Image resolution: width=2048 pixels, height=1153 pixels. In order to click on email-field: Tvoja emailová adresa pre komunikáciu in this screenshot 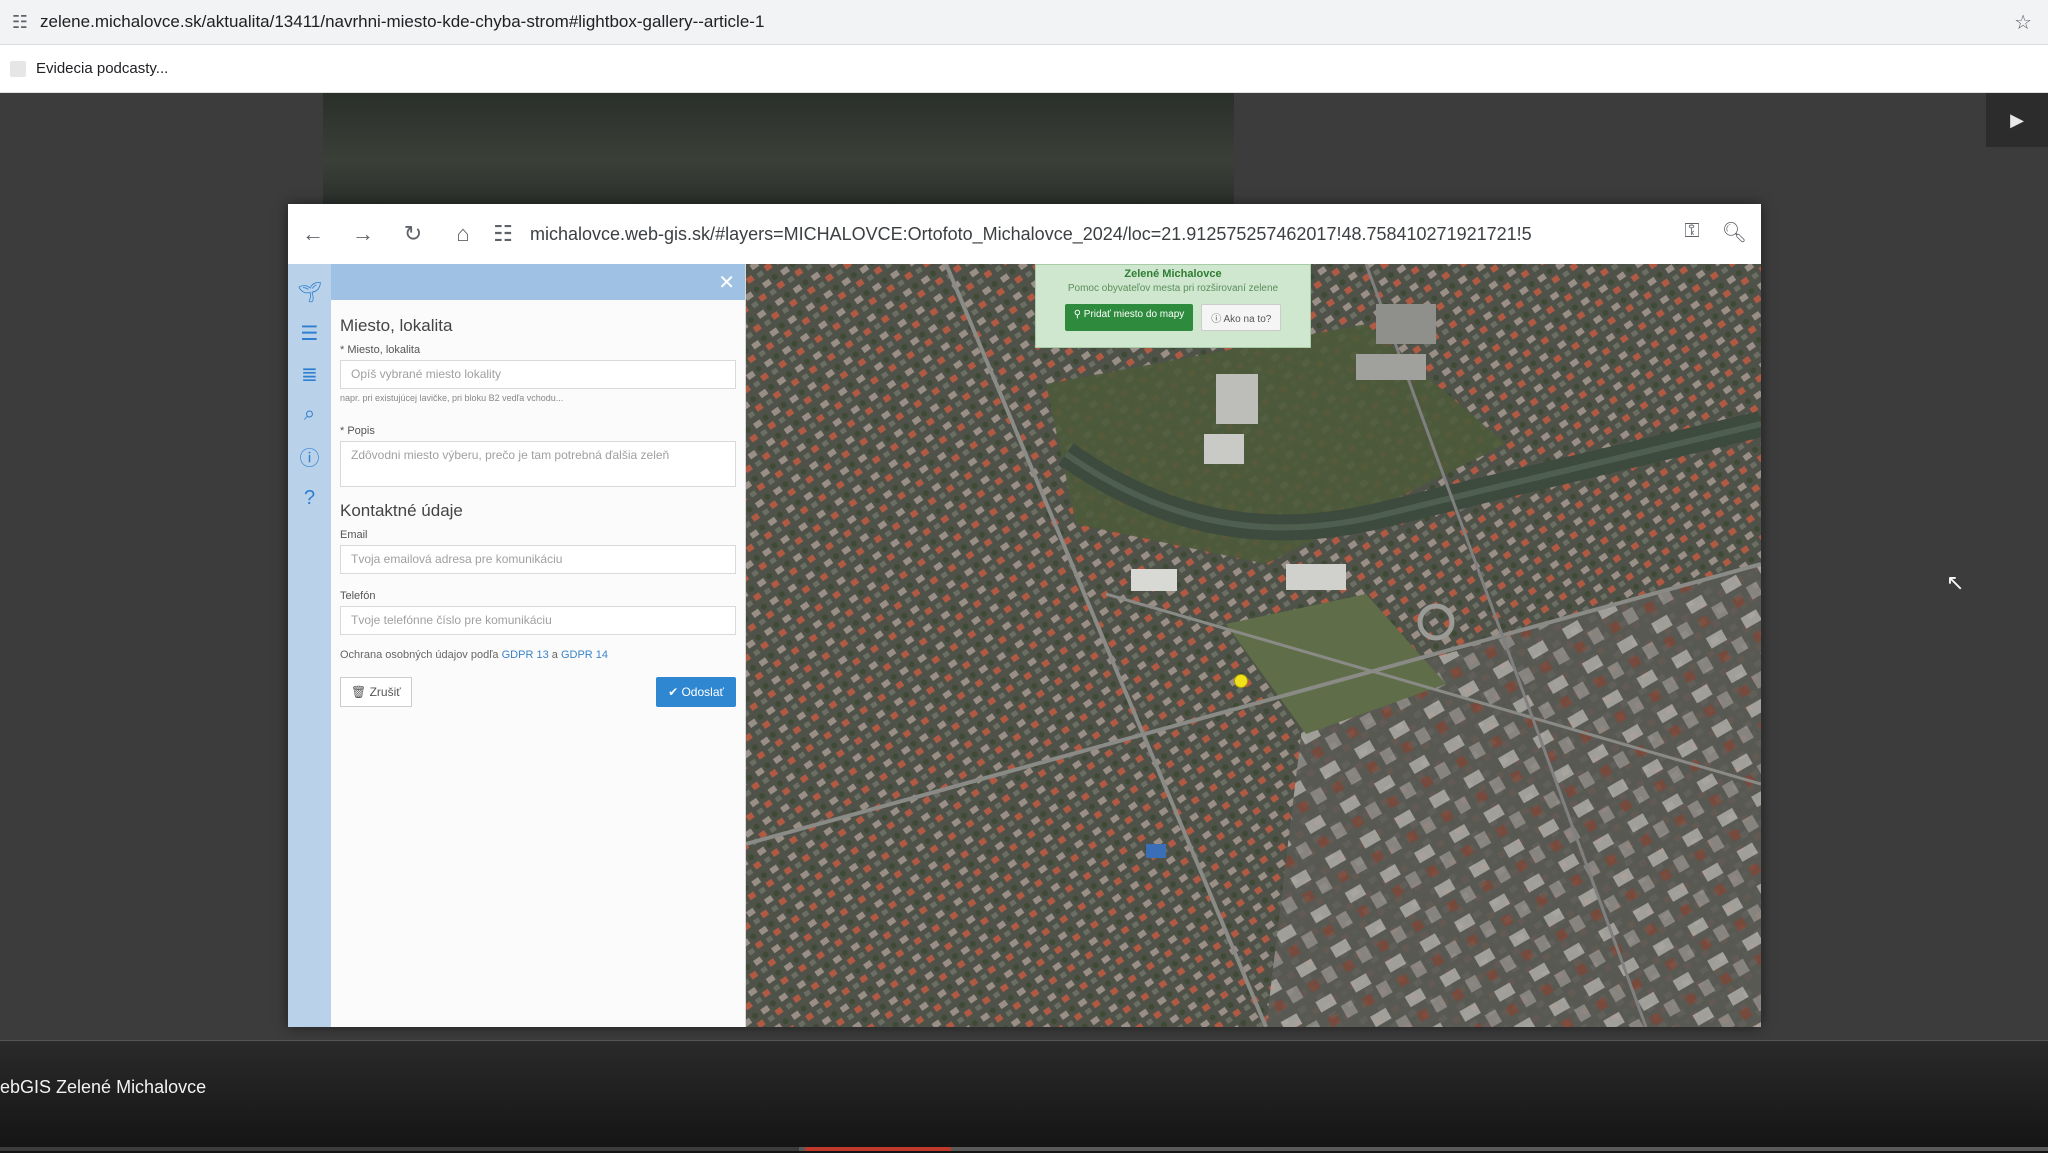, I will do `click(538, 559)`.